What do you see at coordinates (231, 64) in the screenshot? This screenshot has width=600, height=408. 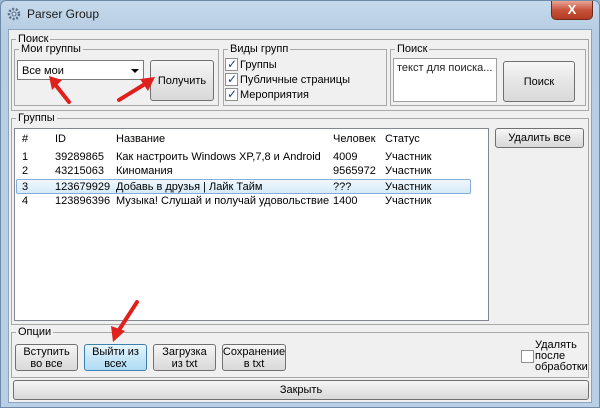 I see `checkbox-groups` at bounding box center [231, 64].